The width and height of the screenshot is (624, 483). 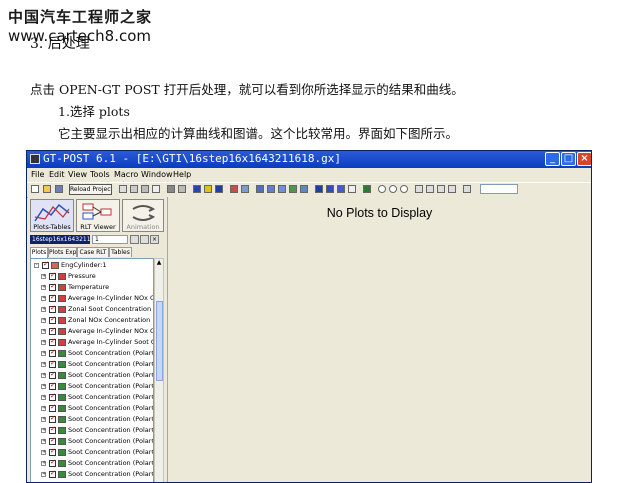 I want to click on tab-case-rlt: Case RLT, so click(x=93, y=252).